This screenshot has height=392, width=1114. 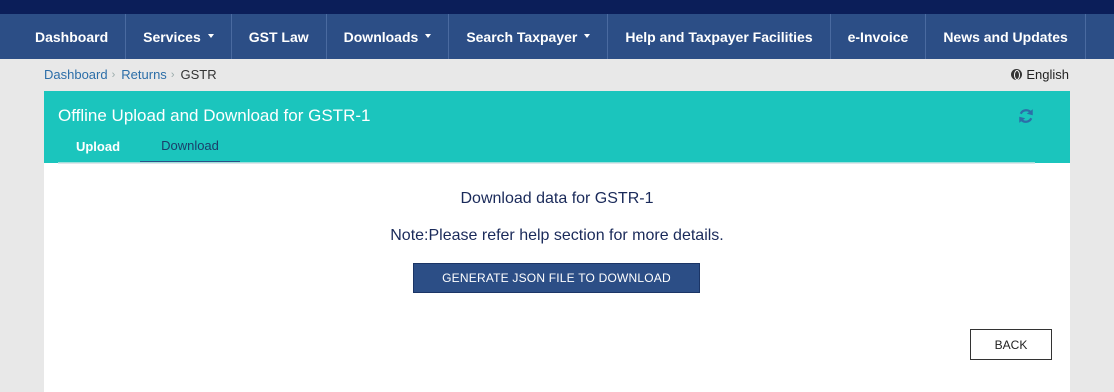 What do you see at coordinates (144, 74) in the screenshot?
I see `breadcrumb-returns: Returns` at bounding box center [144, 74].